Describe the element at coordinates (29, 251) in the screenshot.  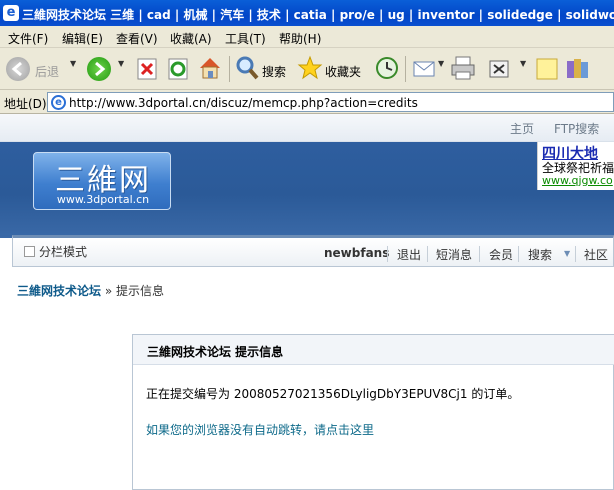
I see `split-mode-checkbox` at that location.